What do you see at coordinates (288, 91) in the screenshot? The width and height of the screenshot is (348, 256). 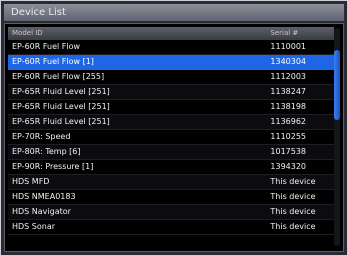 I see `cell-serial: 1138247` at bounding box center [288, 91].